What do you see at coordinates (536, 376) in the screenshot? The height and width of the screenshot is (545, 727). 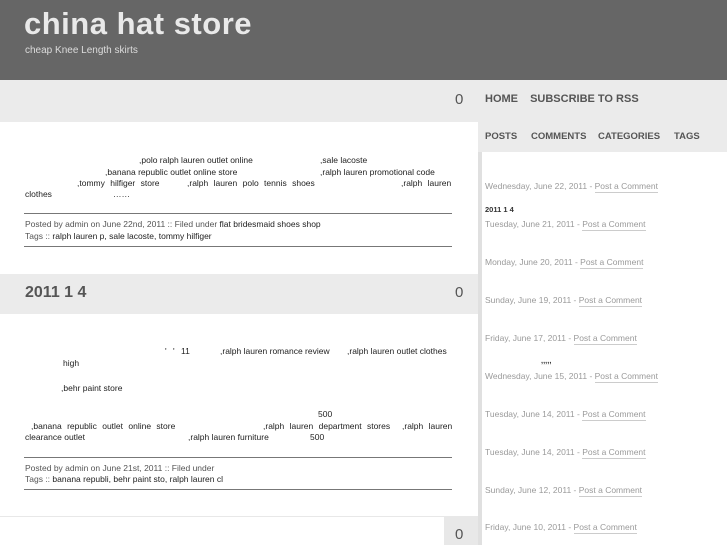 I see `entry-date: Wednesday, June 15, 2011` at bounding box center [536, 376].